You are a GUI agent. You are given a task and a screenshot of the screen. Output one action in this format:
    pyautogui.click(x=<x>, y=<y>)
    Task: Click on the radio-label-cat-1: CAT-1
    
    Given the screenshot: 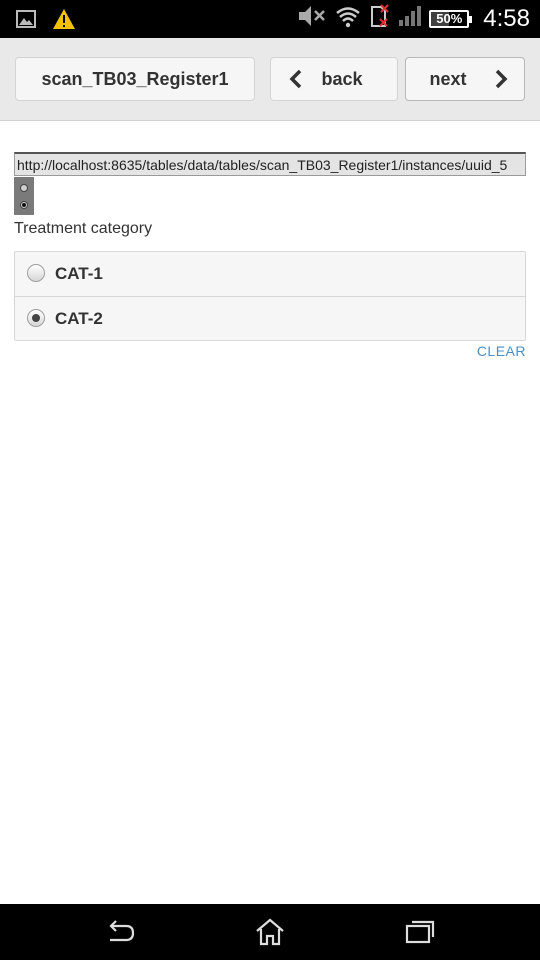 What is the action you would take?
    pyautogui.click(x=79, y=273)
    